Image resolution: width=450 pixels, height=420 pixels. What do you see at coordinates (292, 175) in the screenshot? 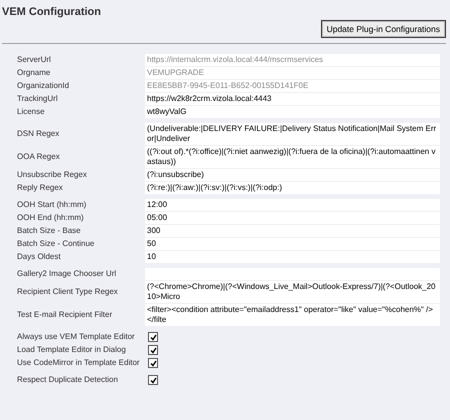
I see `text-field: (?i:unsubscribe)` at bounding box center [292, 175].